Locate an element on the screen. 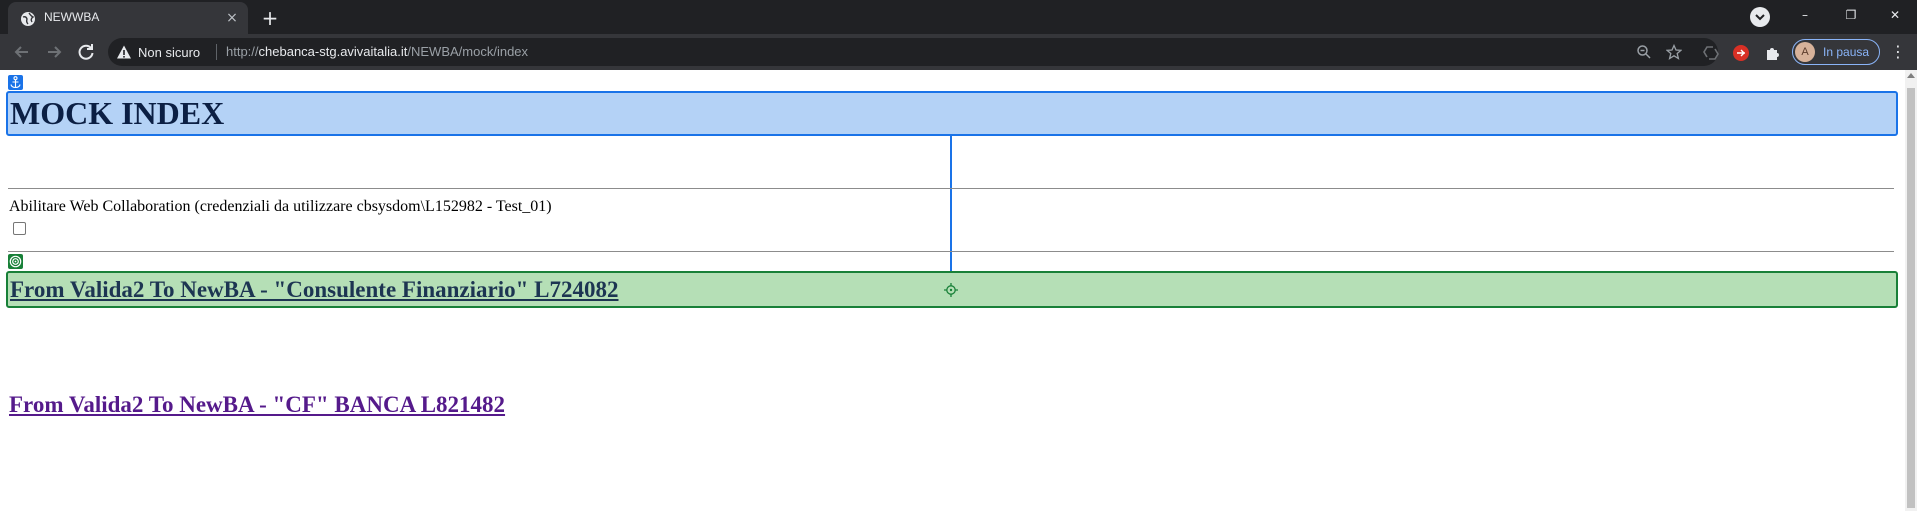 The width and height of the screenshot is (1917, 511). anchor-icon is located at coordinates (15, 82).